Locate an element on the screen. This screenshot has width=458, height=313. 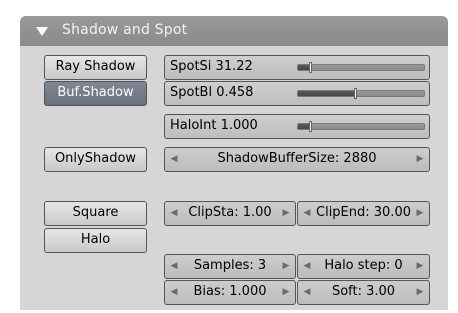
bias-value: Bias: 1.000 is located at coordinates (230, 291).